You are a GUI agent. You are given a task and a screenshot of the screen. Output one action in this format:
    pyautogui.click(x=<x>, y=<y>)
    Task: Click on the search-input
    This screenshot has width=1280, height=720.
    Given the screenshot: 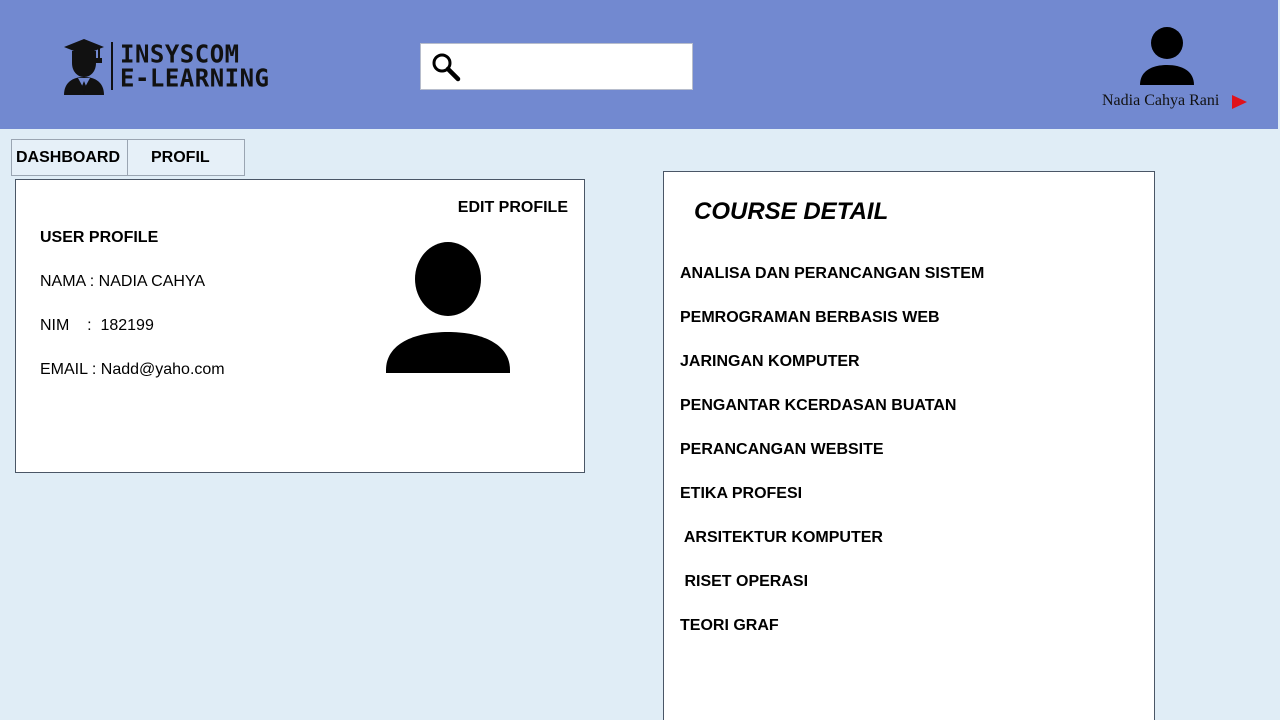 What is the action you would take?
    pyautogui.click(x=556, y=66)
    